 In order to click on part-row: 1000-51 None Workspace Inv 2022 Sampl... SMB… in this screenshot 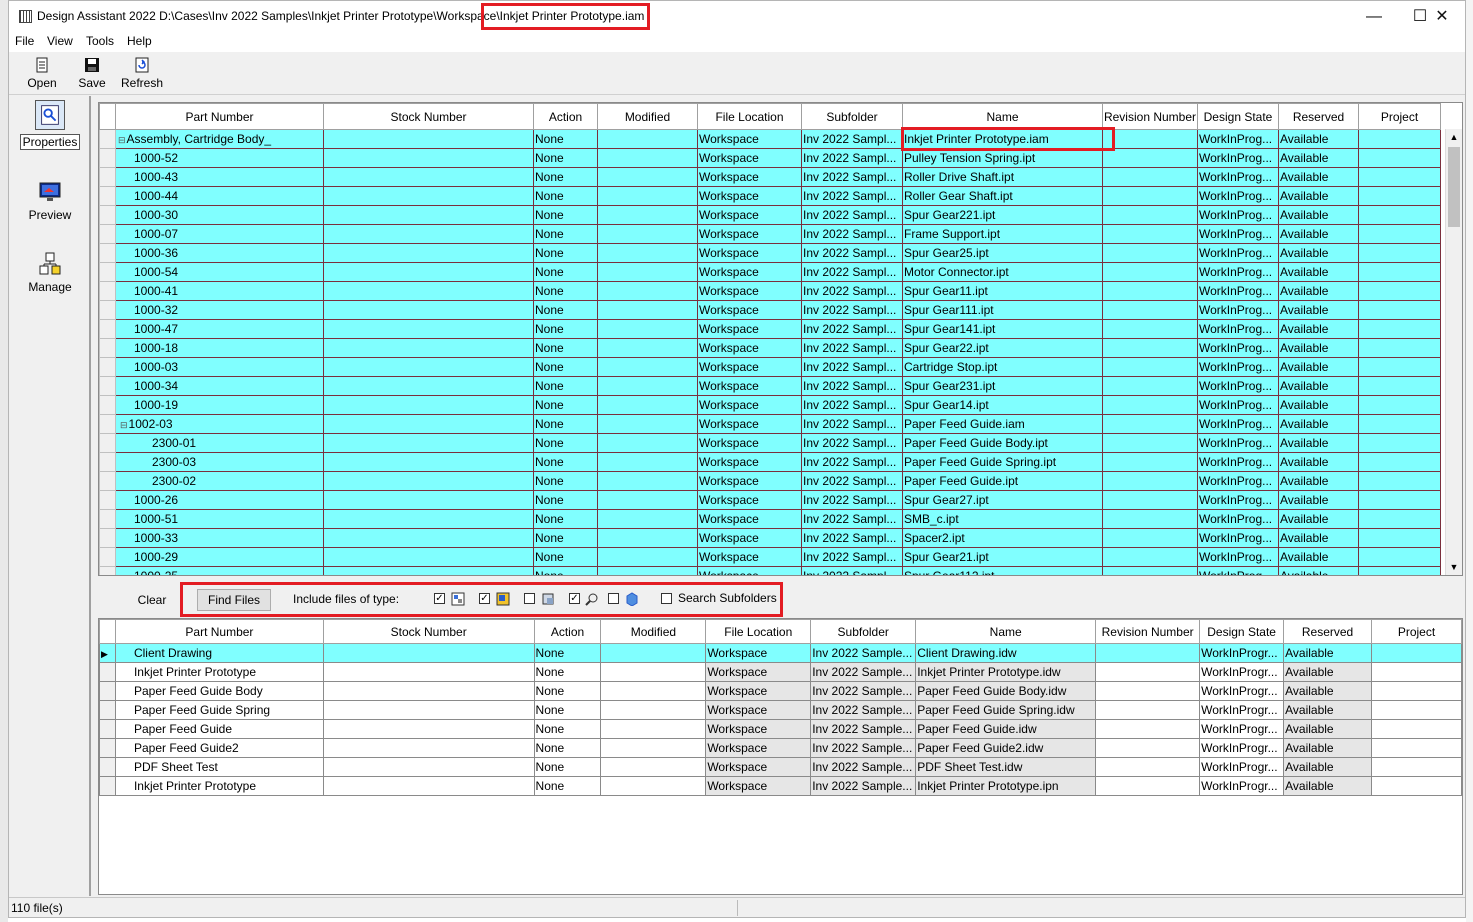, I will do `click(770, 519)`.